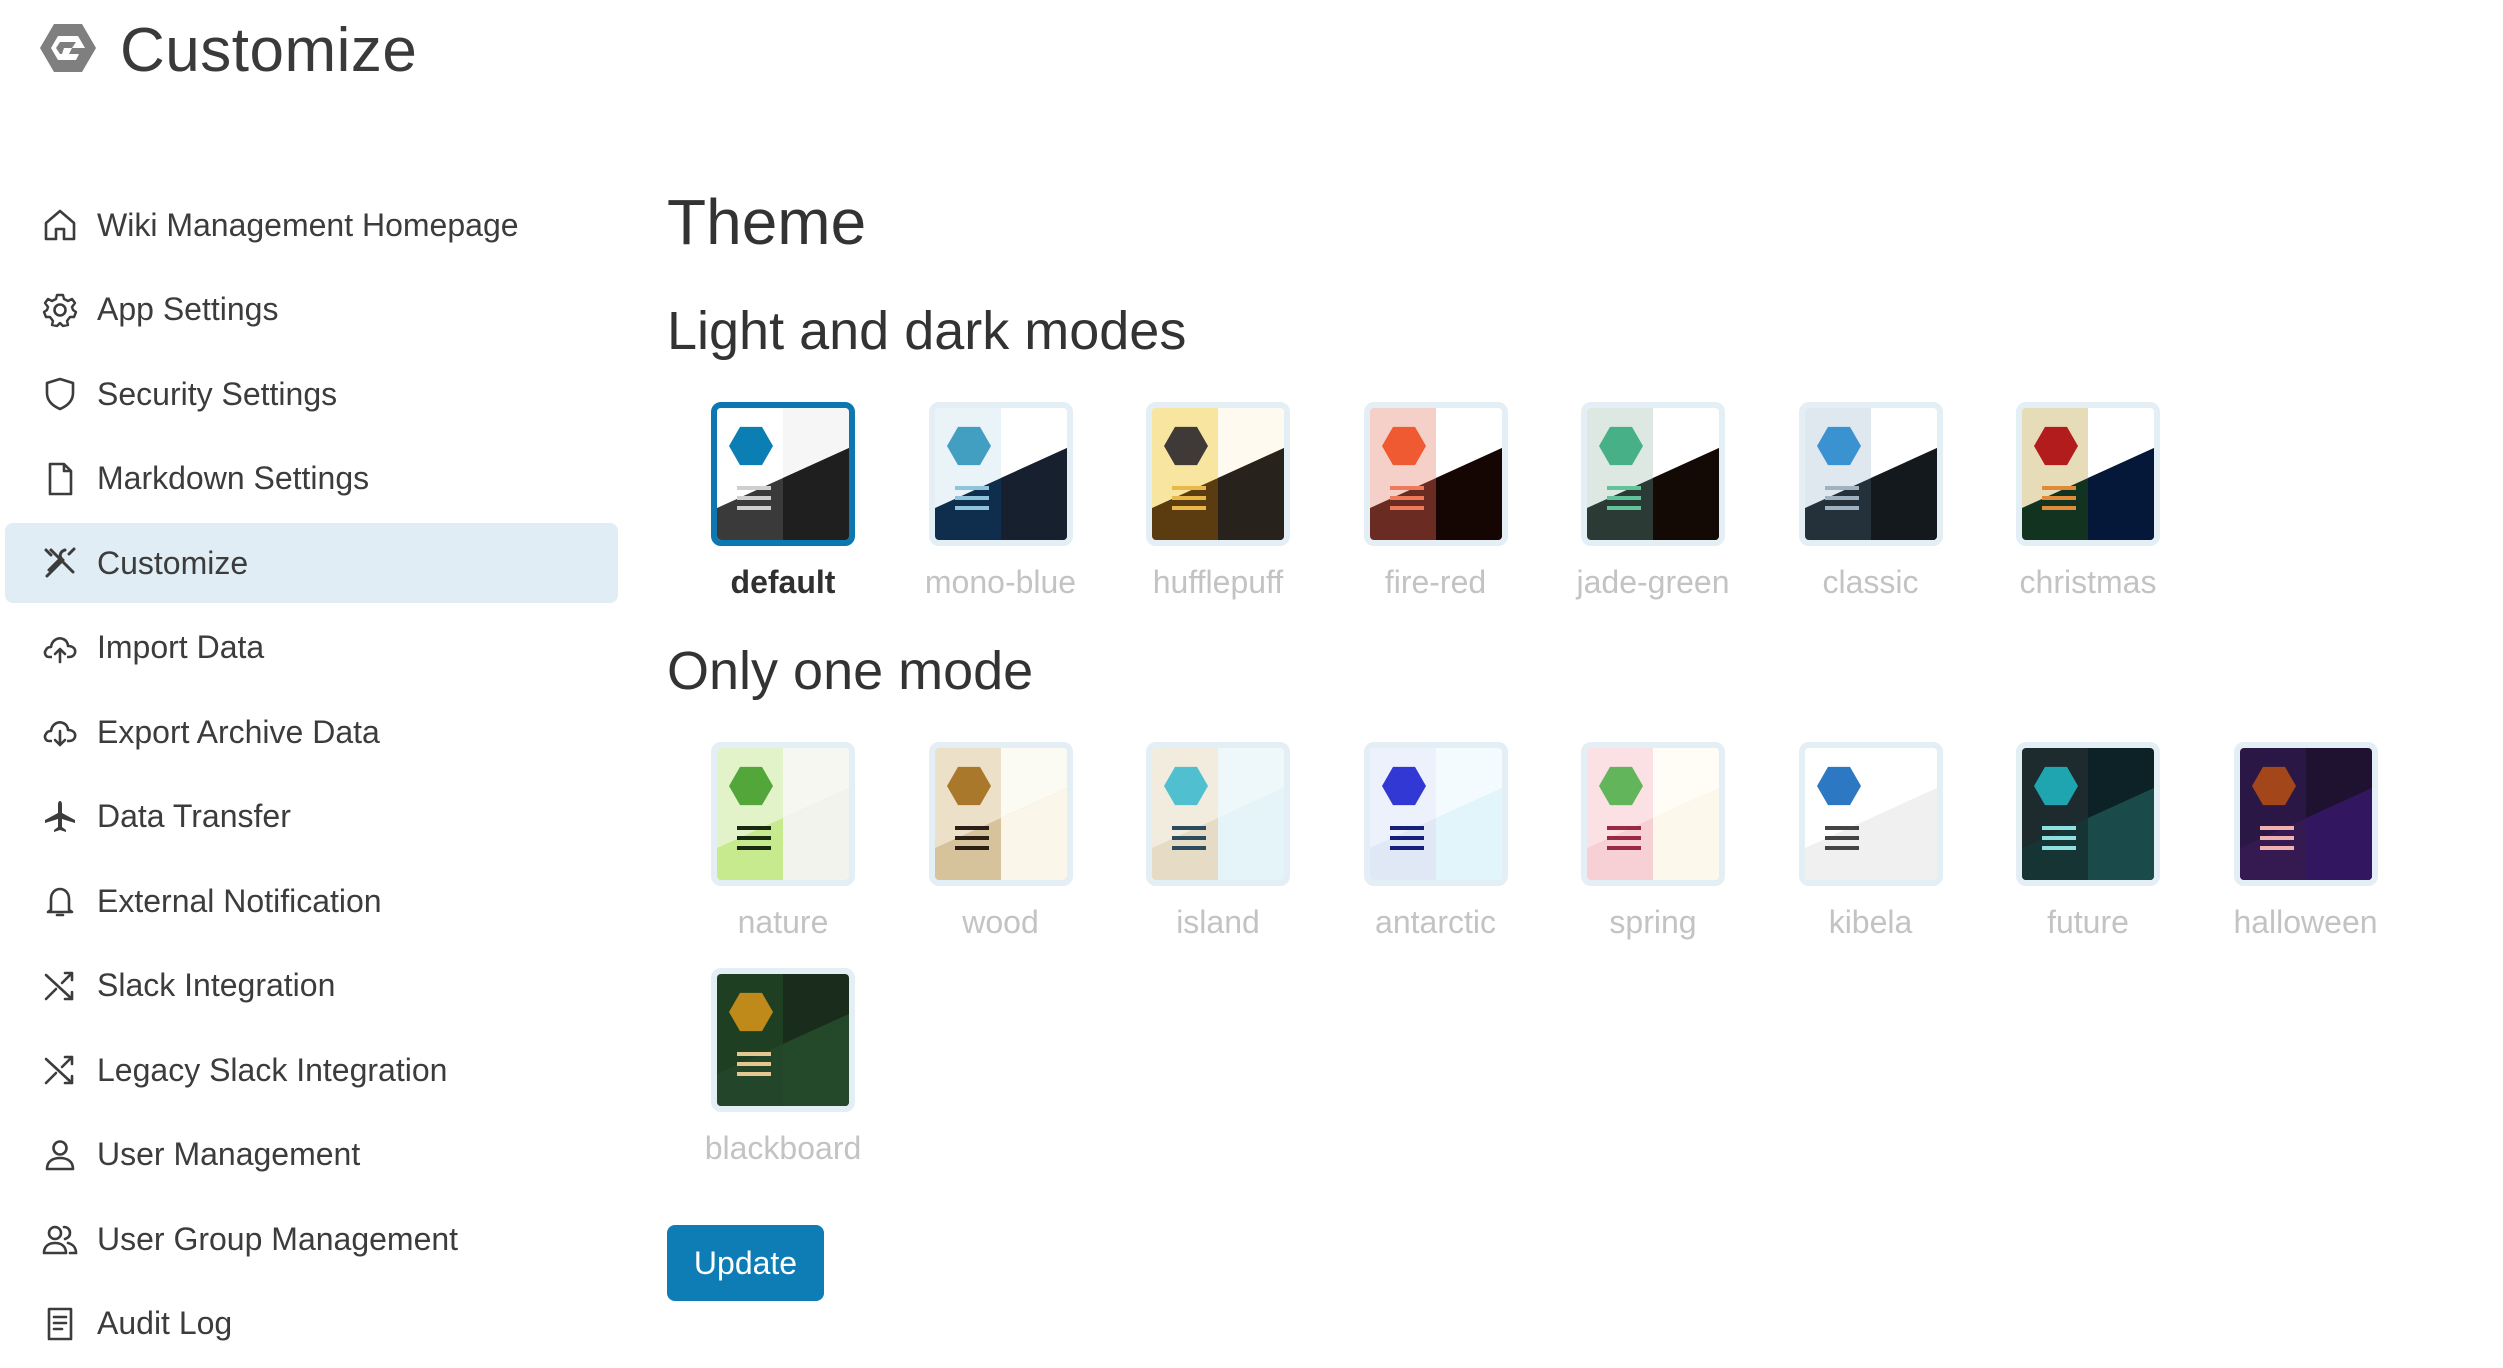 This screenshot has width=2503, height=1368. I want to click on theme-option-antarctic: antarctic, so click(1436, 841).